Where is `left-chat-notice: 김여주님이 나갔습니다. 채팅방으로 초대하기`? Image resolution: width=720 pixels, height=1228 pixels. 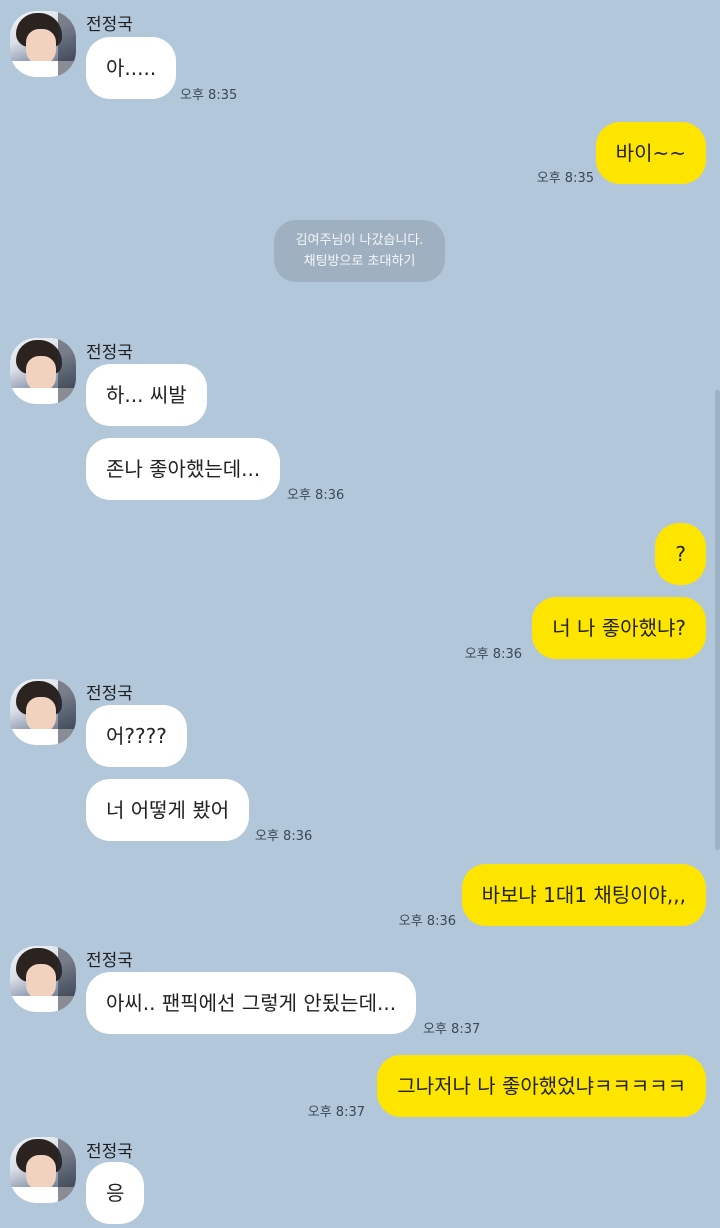
left-chat-notice: 김여주님이 나갔습니다. 채팅방으로 초대하기 is located at coordinates (359, 251).